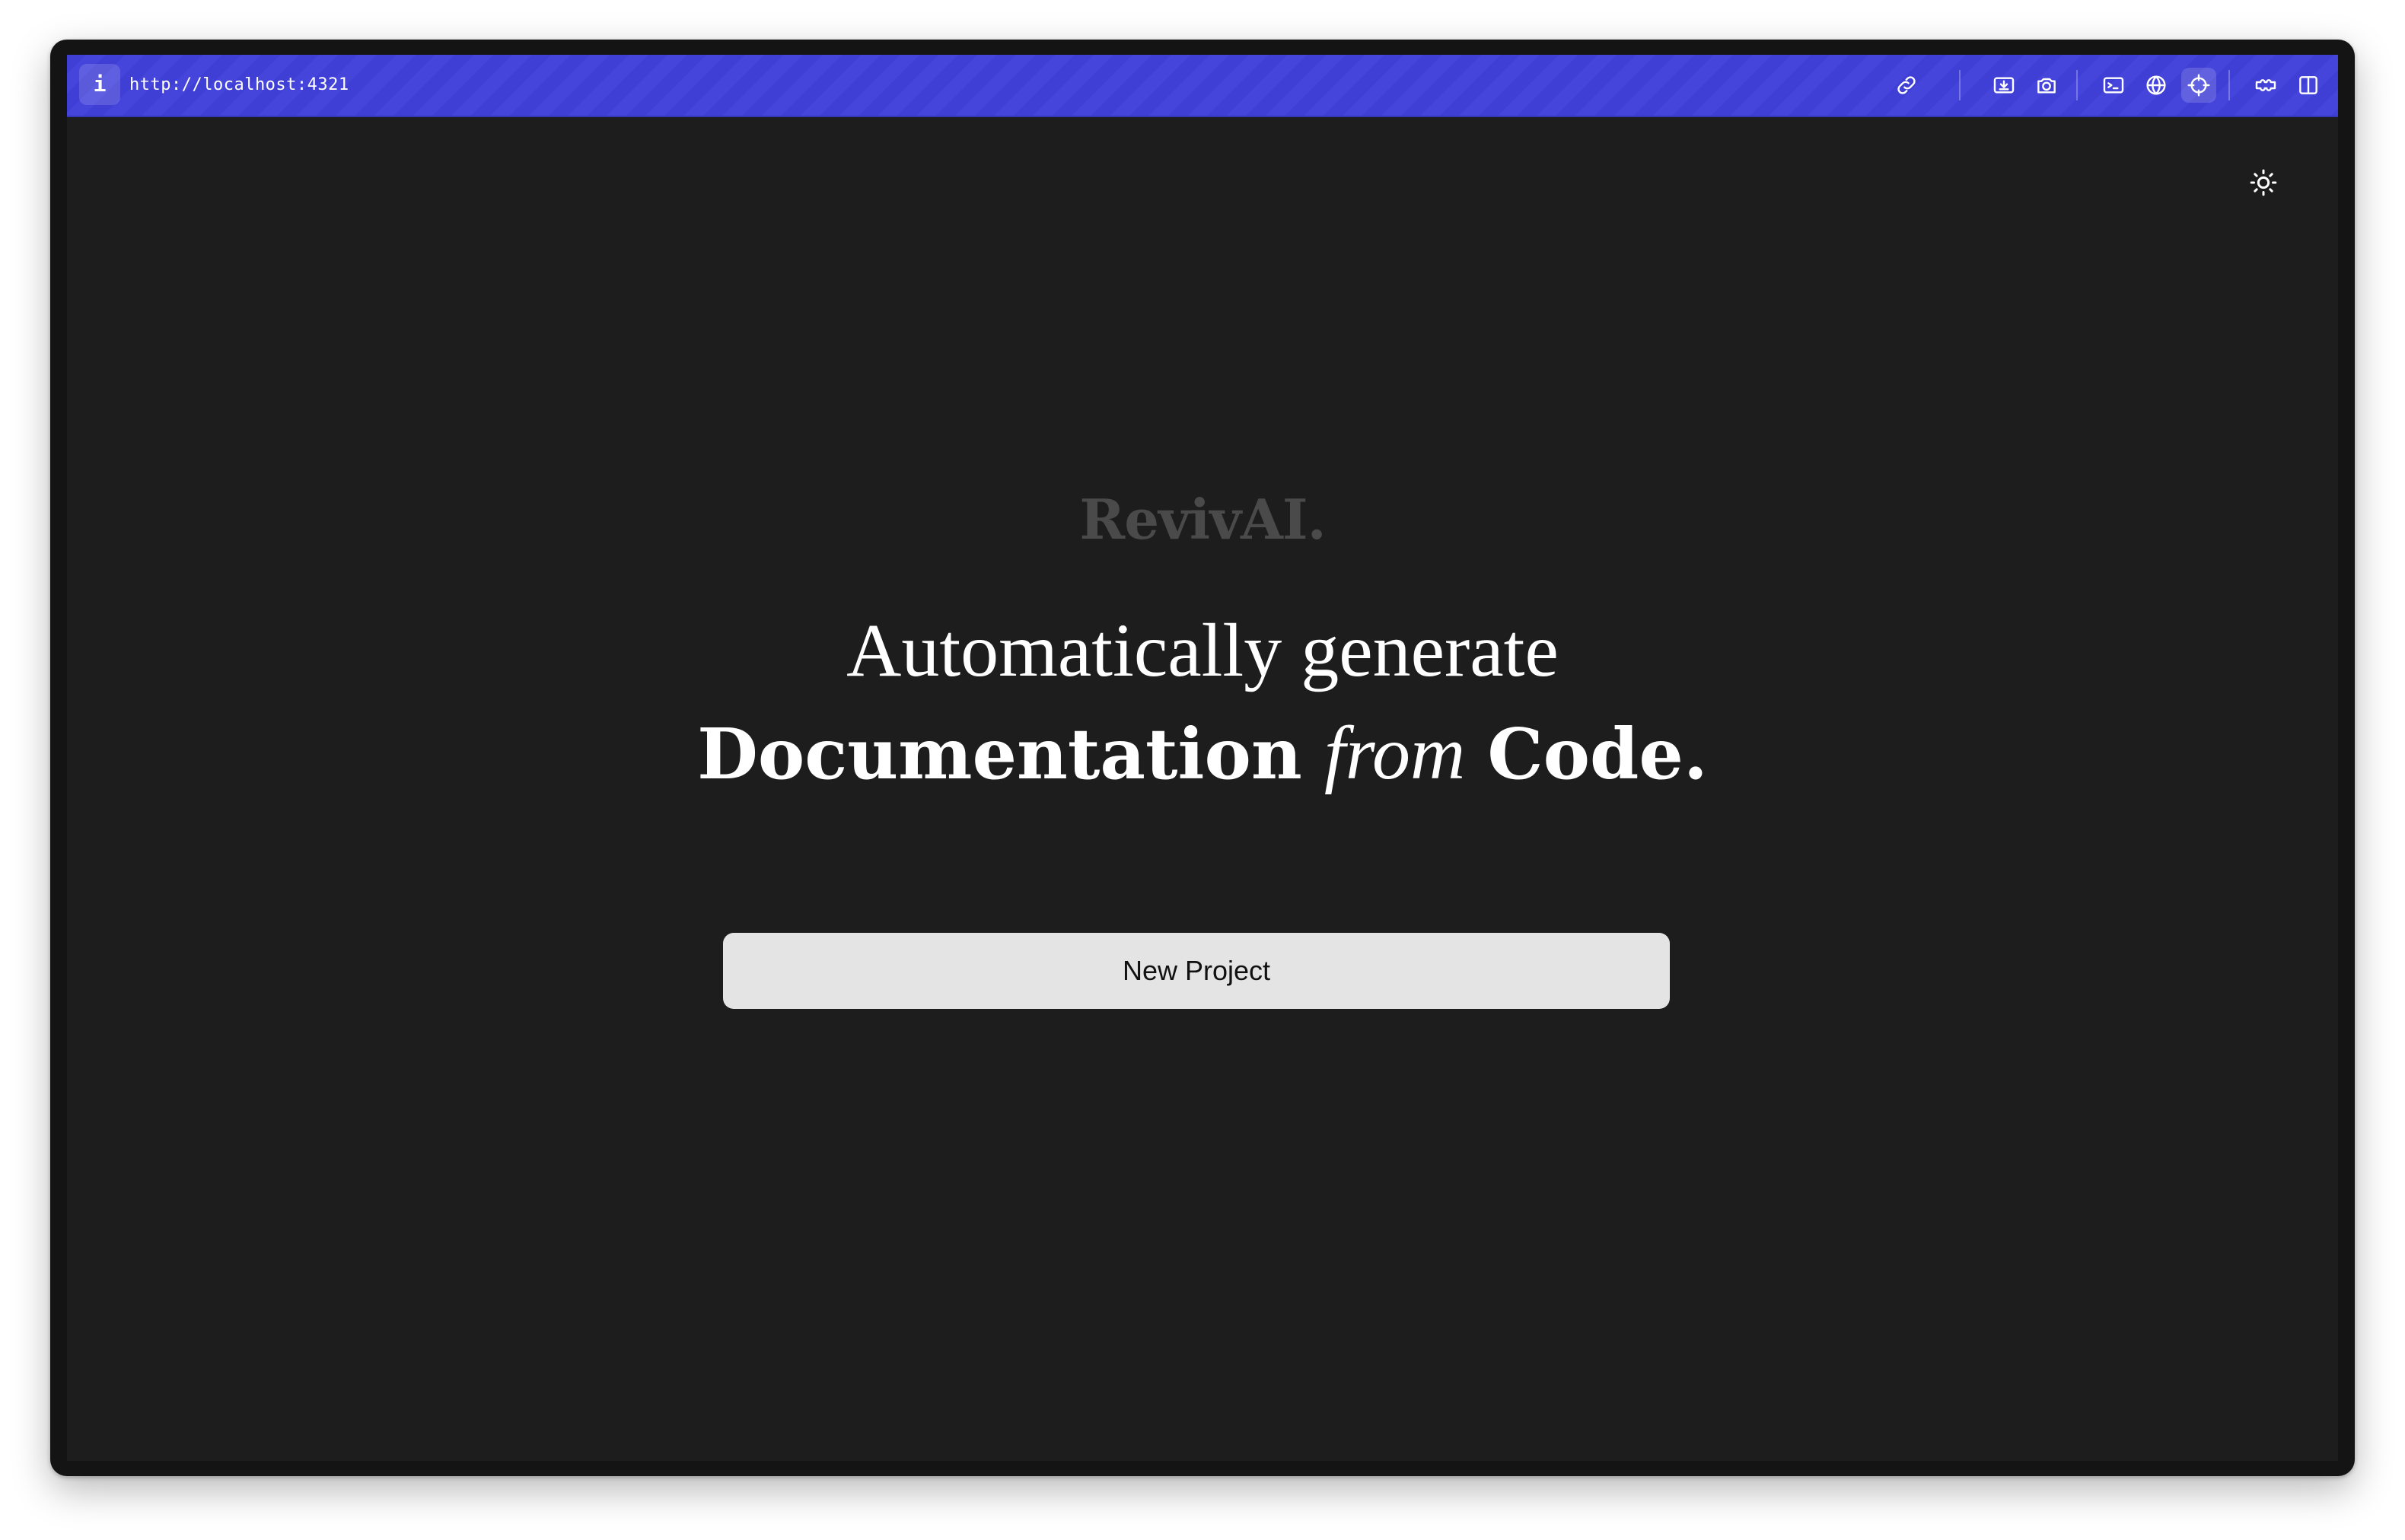  I want to click on browser-toolbar: i http://localhost:4321, so click(1202, 86).